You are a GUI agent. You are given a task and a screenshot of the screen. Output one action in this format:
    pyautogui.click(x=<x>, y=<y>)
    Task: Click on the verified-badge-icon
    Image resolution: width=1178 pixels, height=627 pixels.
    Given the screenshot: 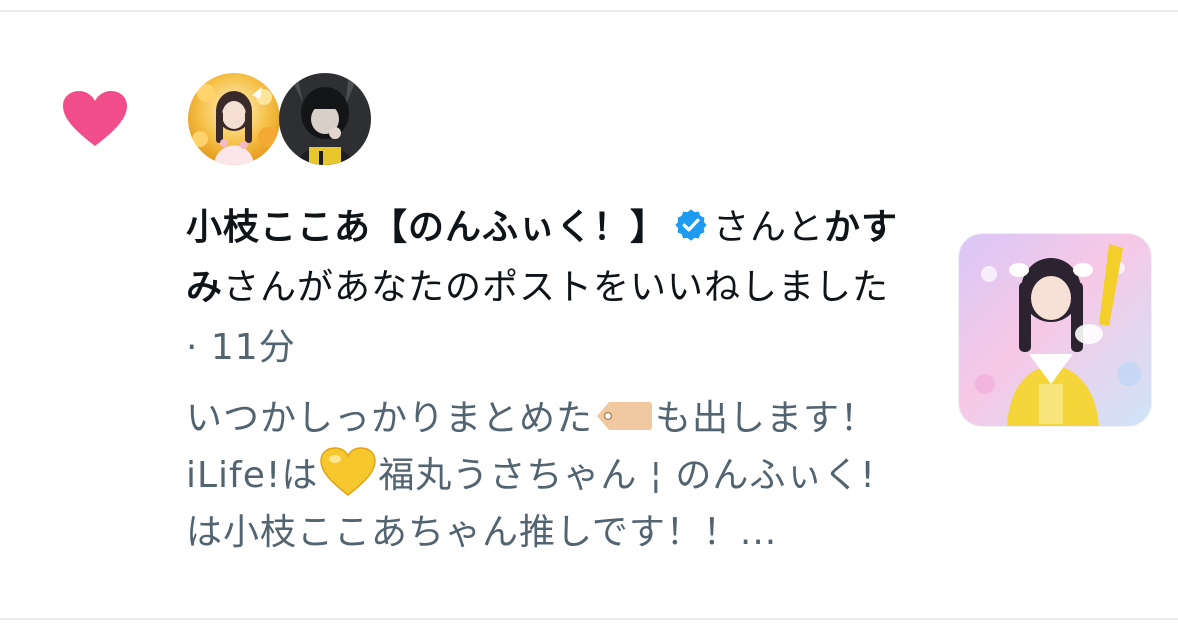 What is the action you would take?
    pyautogui.click(x=691, y=225)
    